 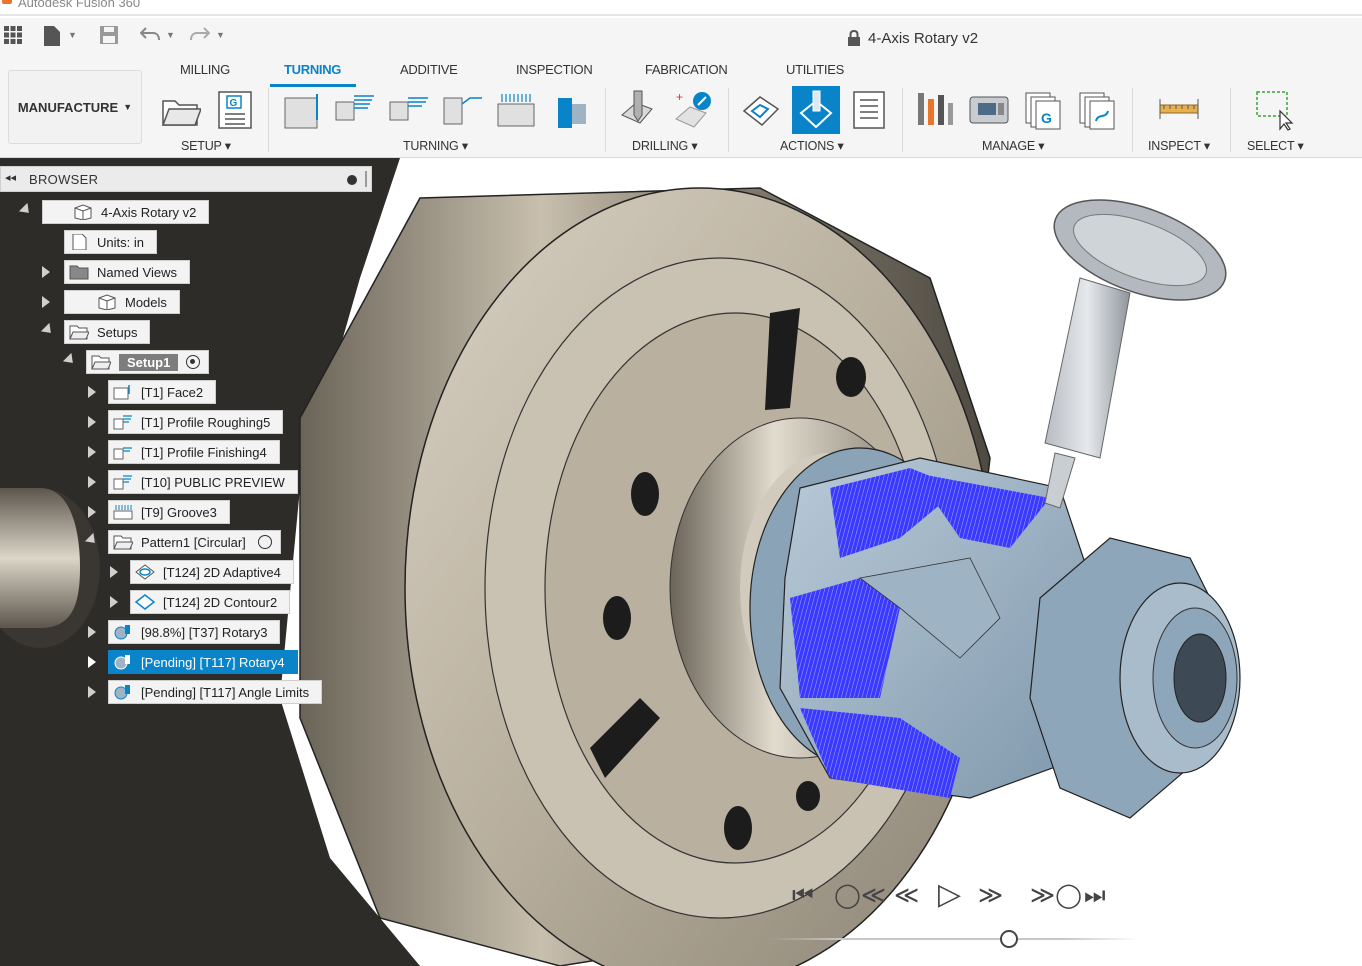 I want to click on turning-profile-finishing-button, so click(x=409, y=110).